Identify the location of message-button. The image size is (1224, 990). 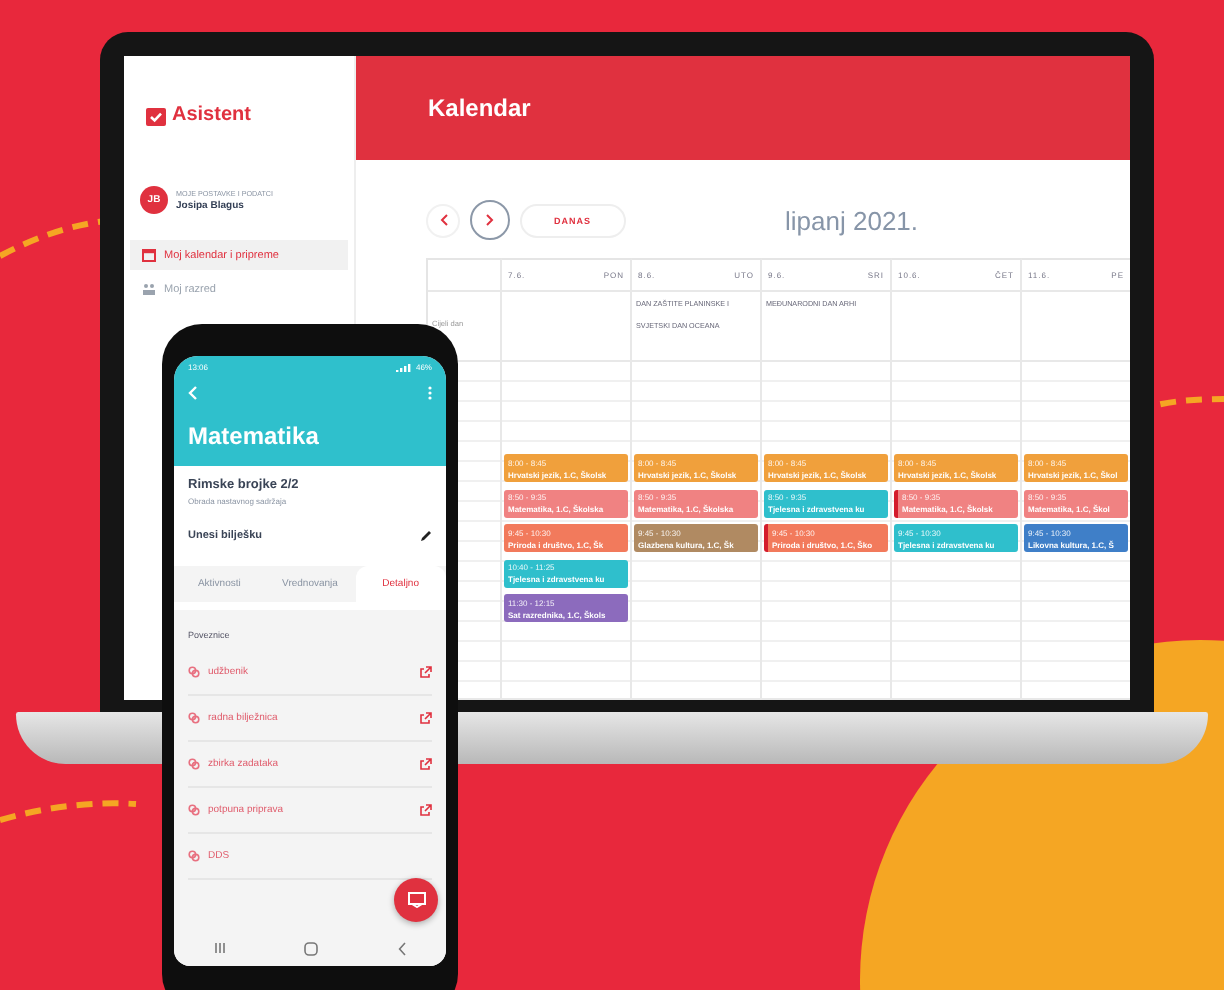
(416, 900).